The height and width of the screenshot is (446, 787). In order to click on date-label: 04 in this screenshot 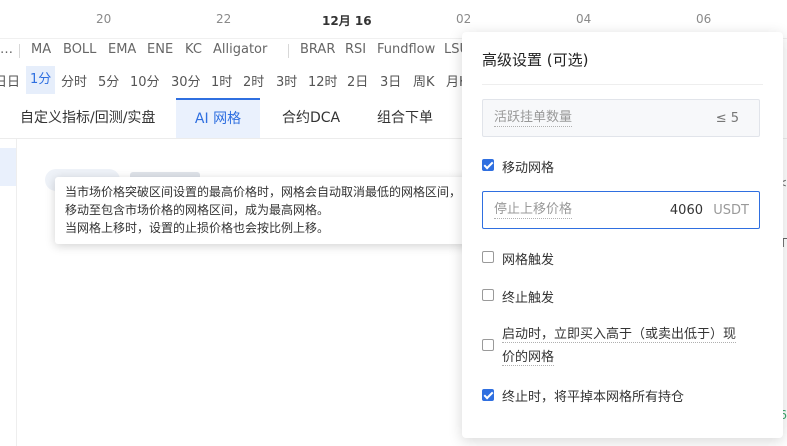, I will do `click(584, 19)`.